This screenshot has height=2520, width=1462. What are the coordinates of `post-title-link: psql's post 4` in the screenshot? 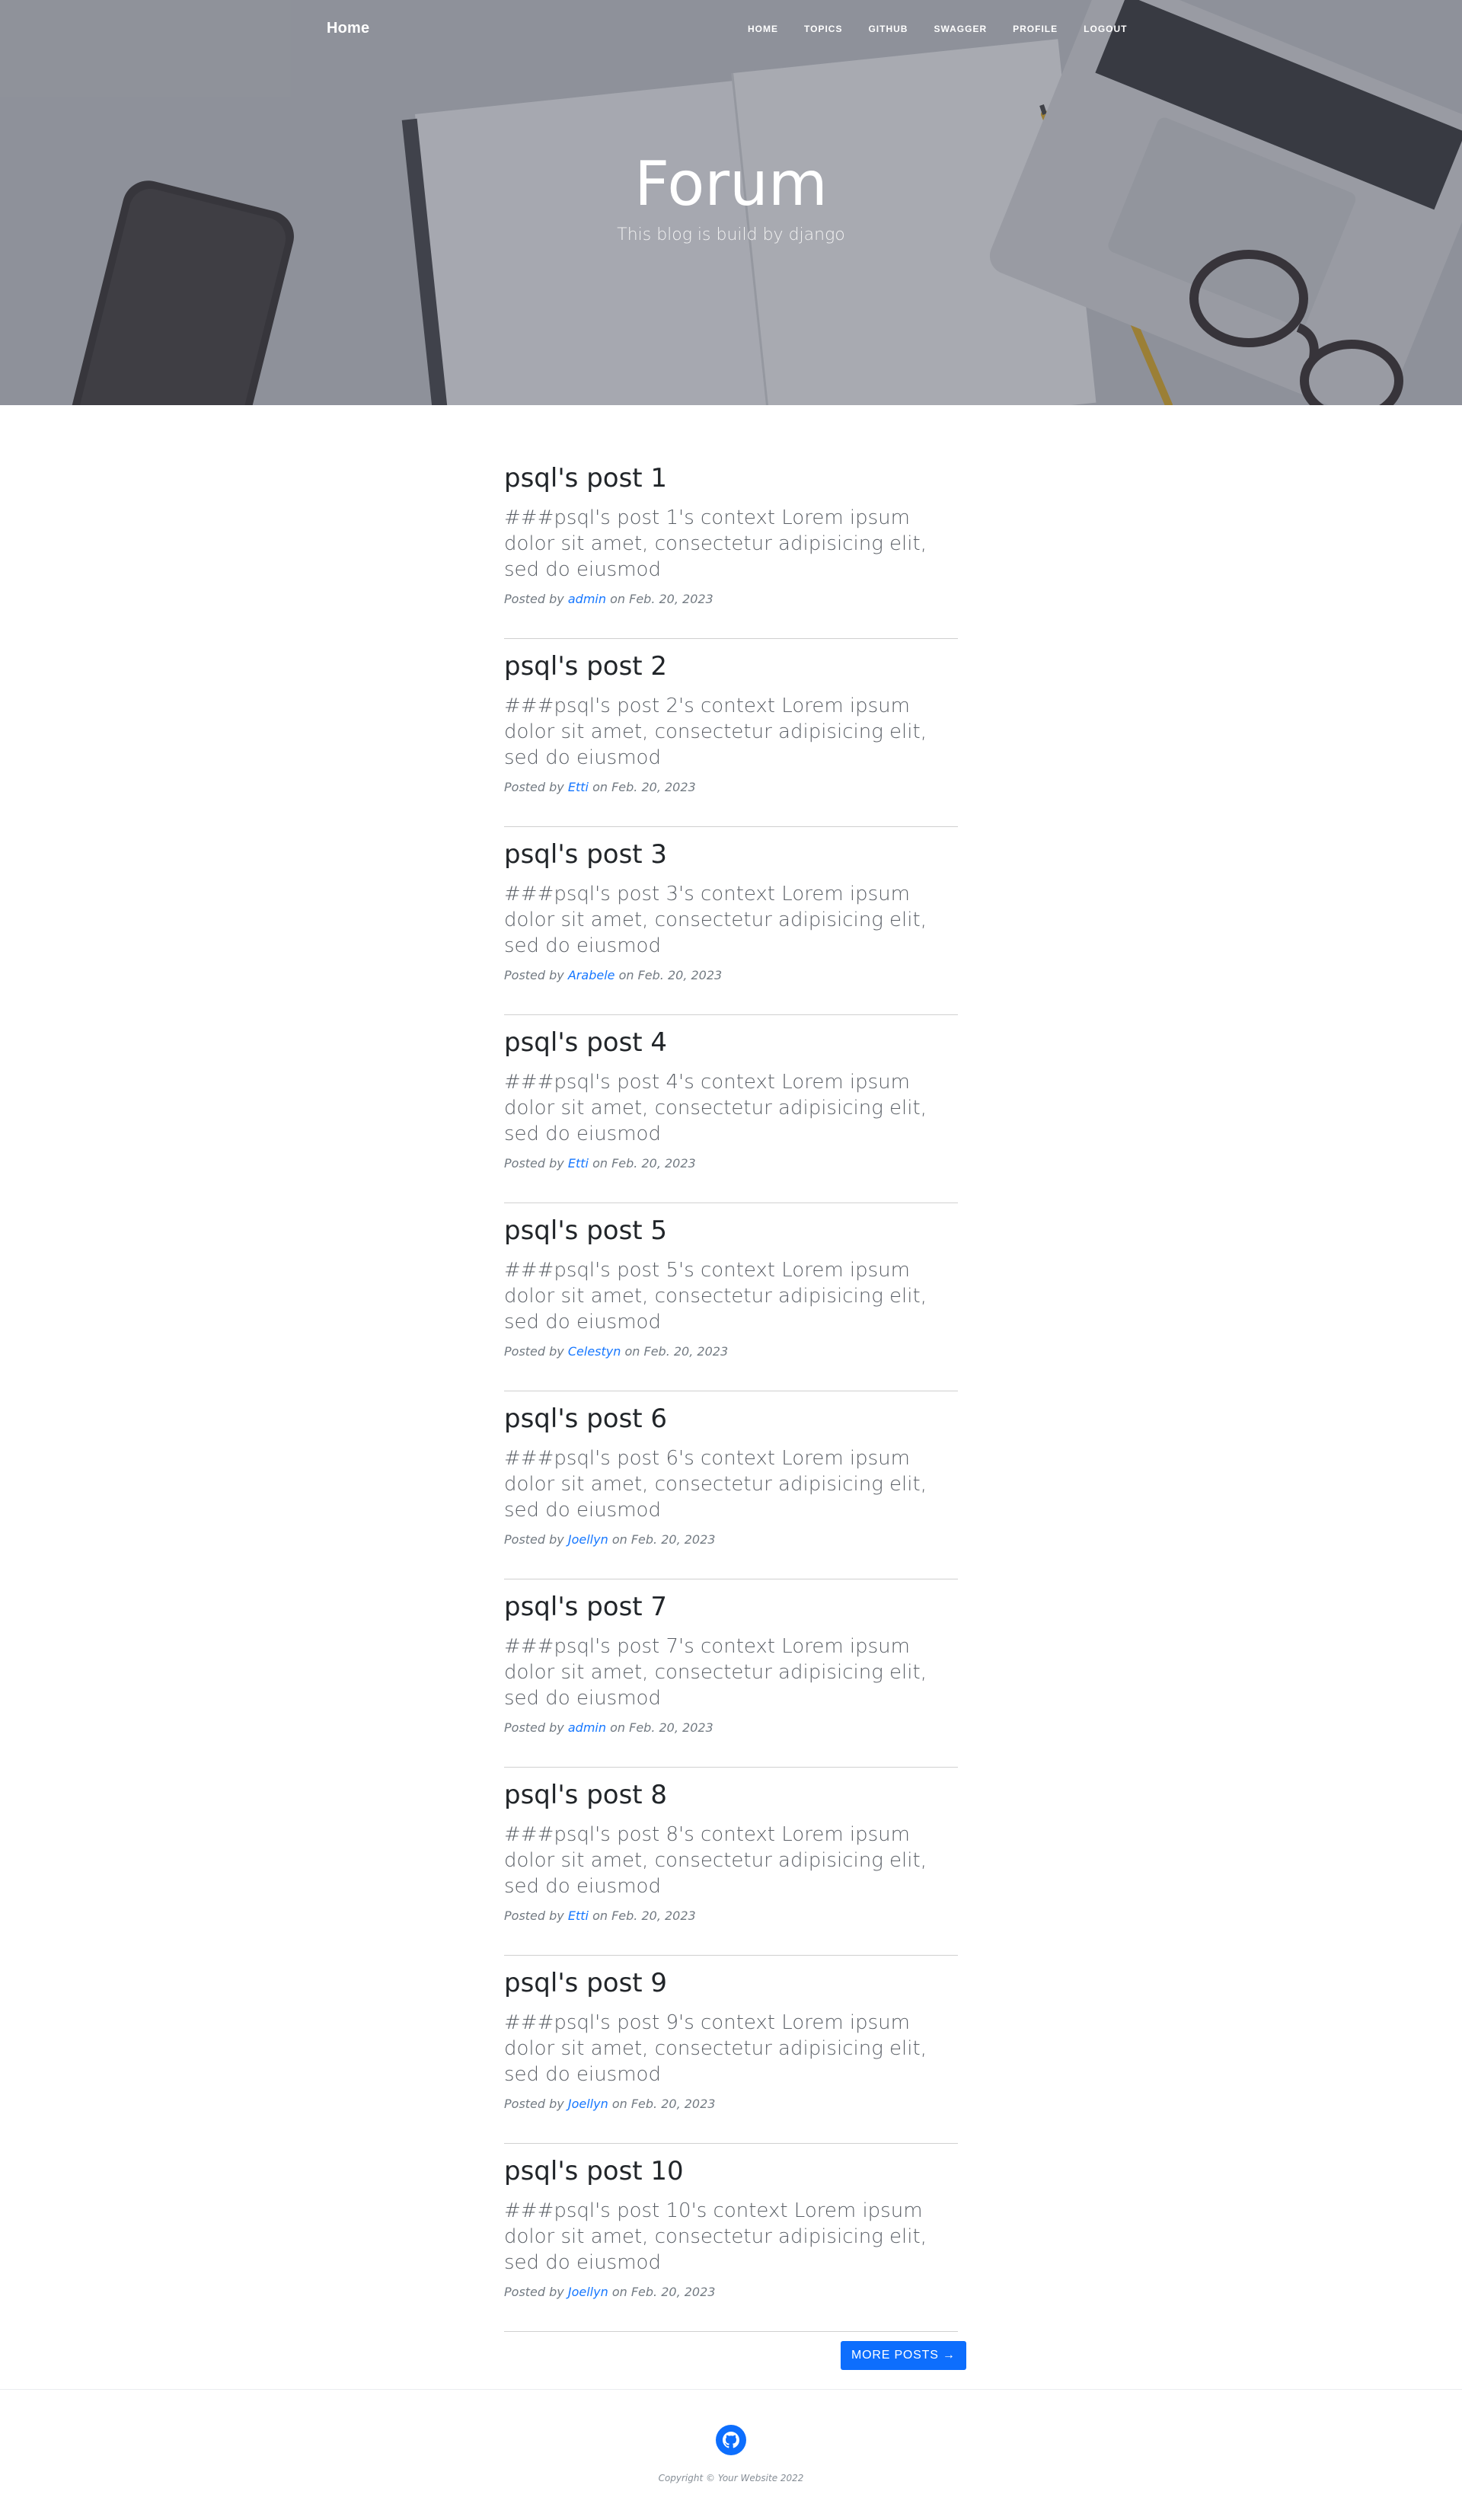 It's located at (585, 1043).